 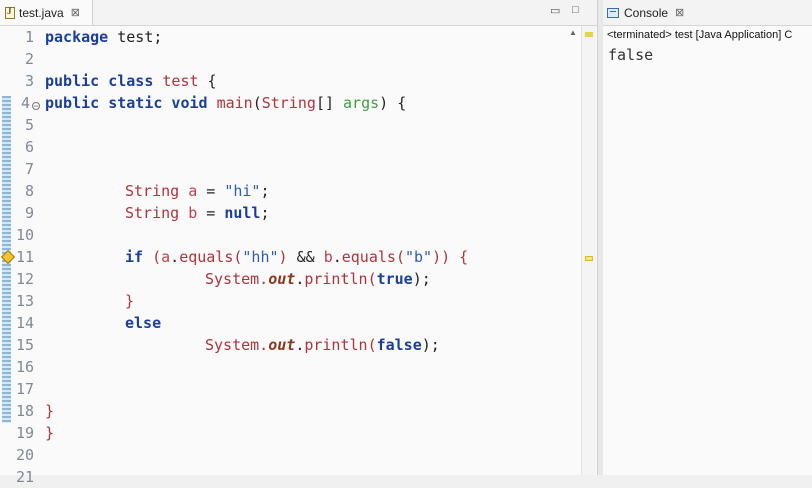 What do you see at coordinates (700, 35) in the screenshot?
I see `console-status: <terminated> test [Java Application] C` at bounding box center [700, 35].